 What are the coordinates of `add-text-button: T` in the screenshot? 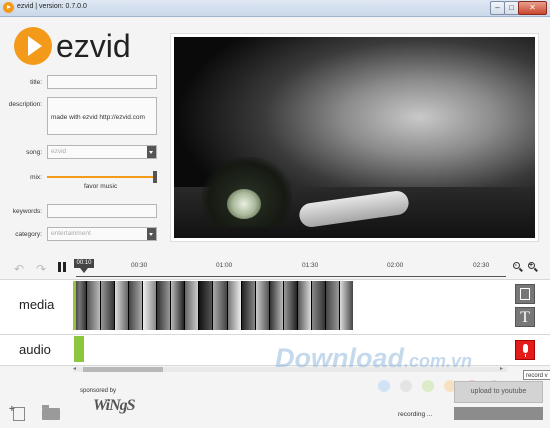 It's located at (525, 317).